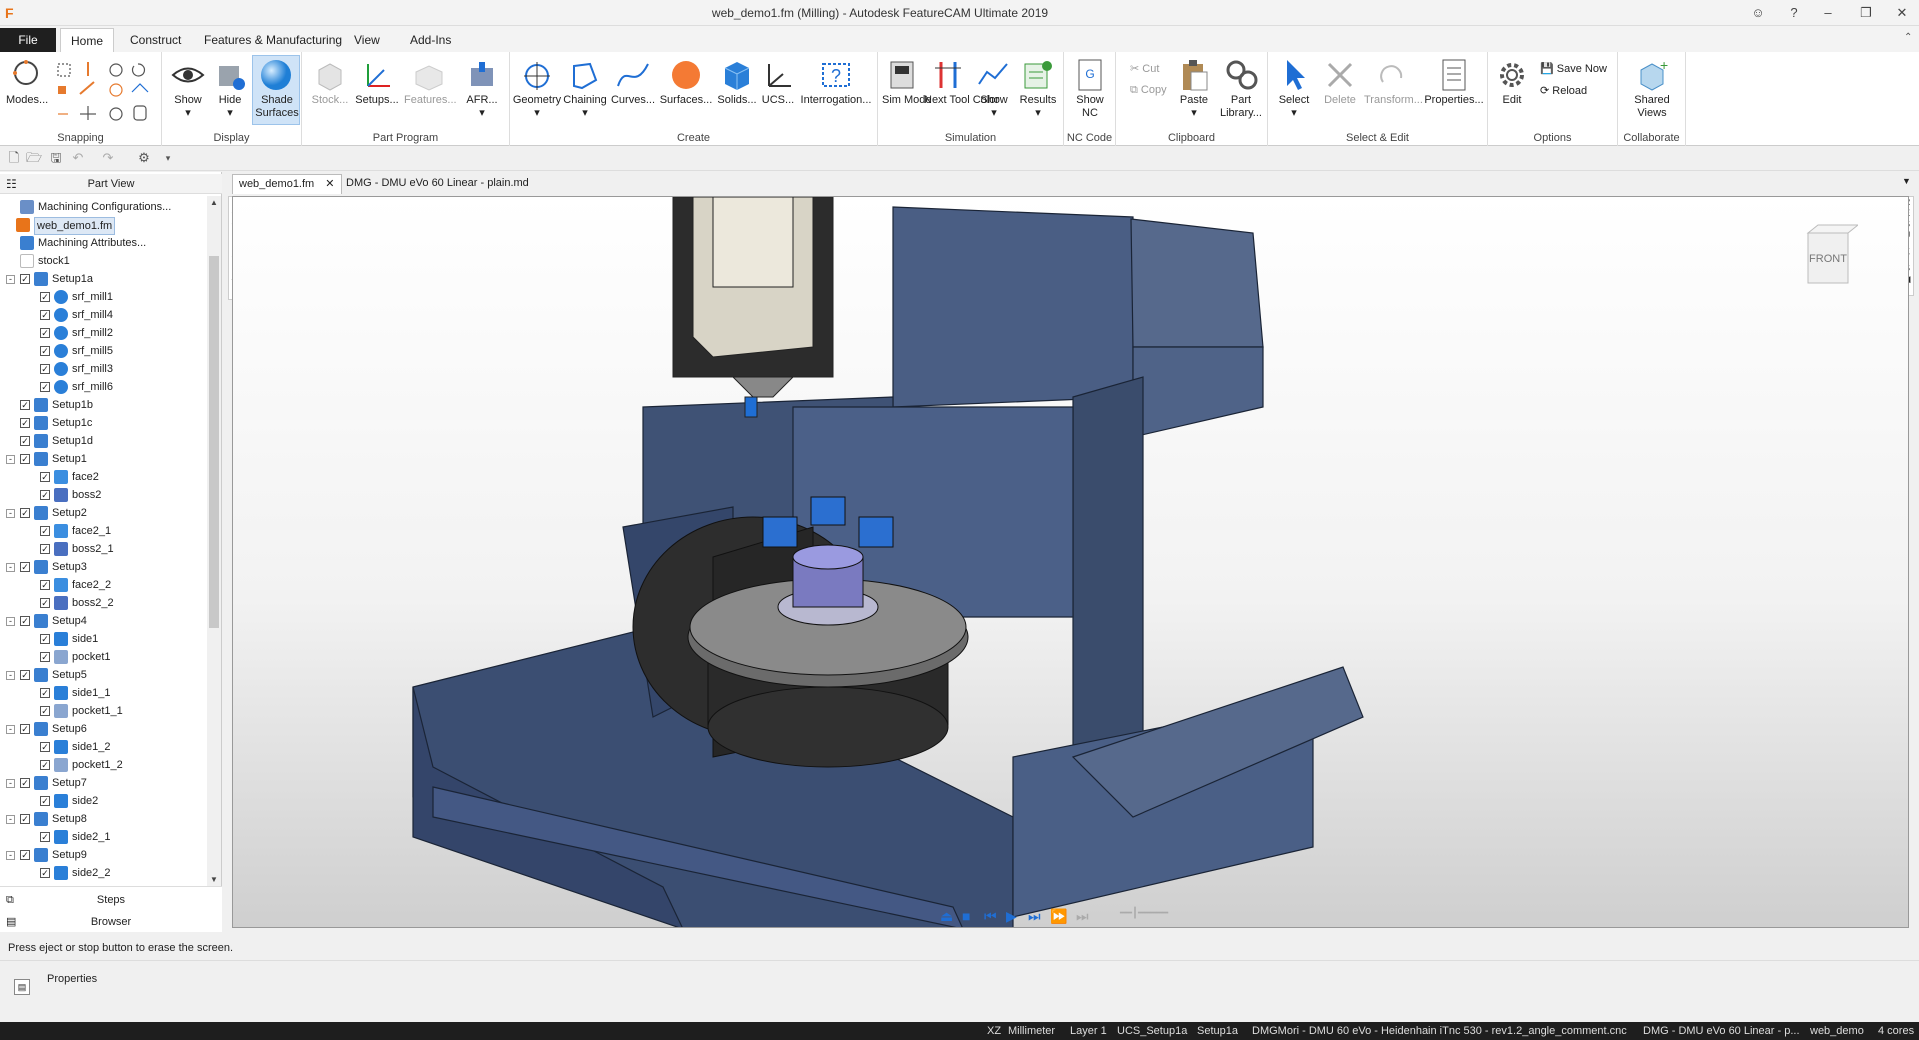 The width and height of the screenshot is (1919, 1040). I want to click on select-button: Select ▾, so click(1294, 89).